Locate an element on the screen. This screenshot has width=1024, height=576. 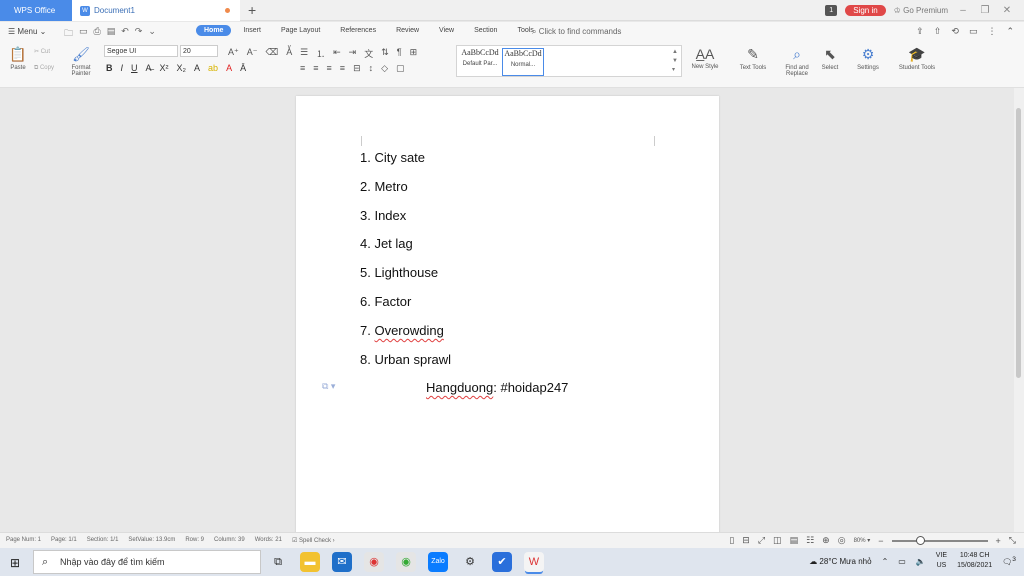
font-name-select: Segoe UI is located at coordinates (141, 51).